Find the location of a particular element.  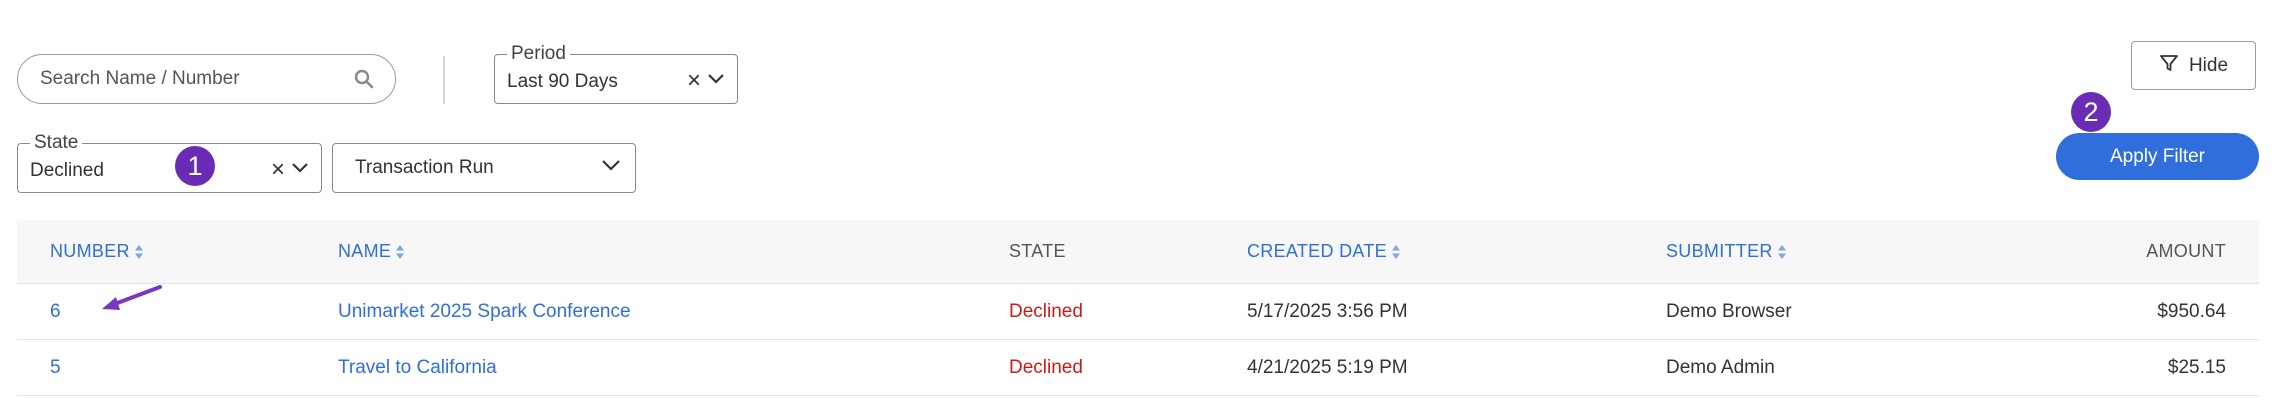

row-amount: $25.15 is located at coordinates (2196, 367).